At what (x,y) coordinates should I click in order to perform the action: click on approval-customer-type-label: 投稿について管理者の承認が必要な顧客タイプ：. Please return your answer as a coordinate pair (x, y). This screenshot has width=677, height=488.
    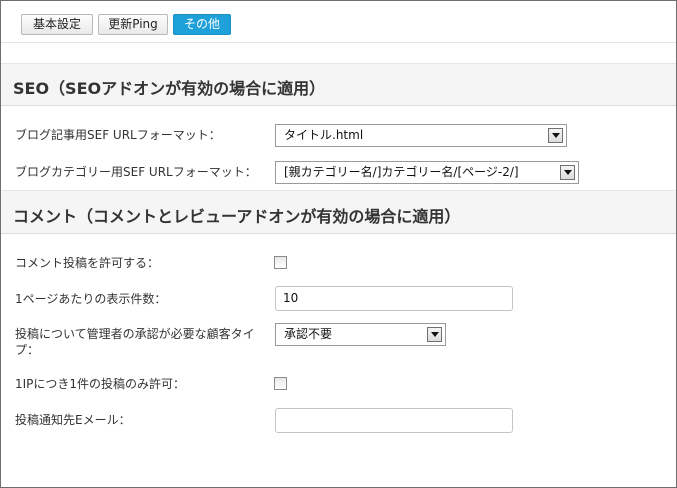
    Looking at the image, I should click on (135, 342).